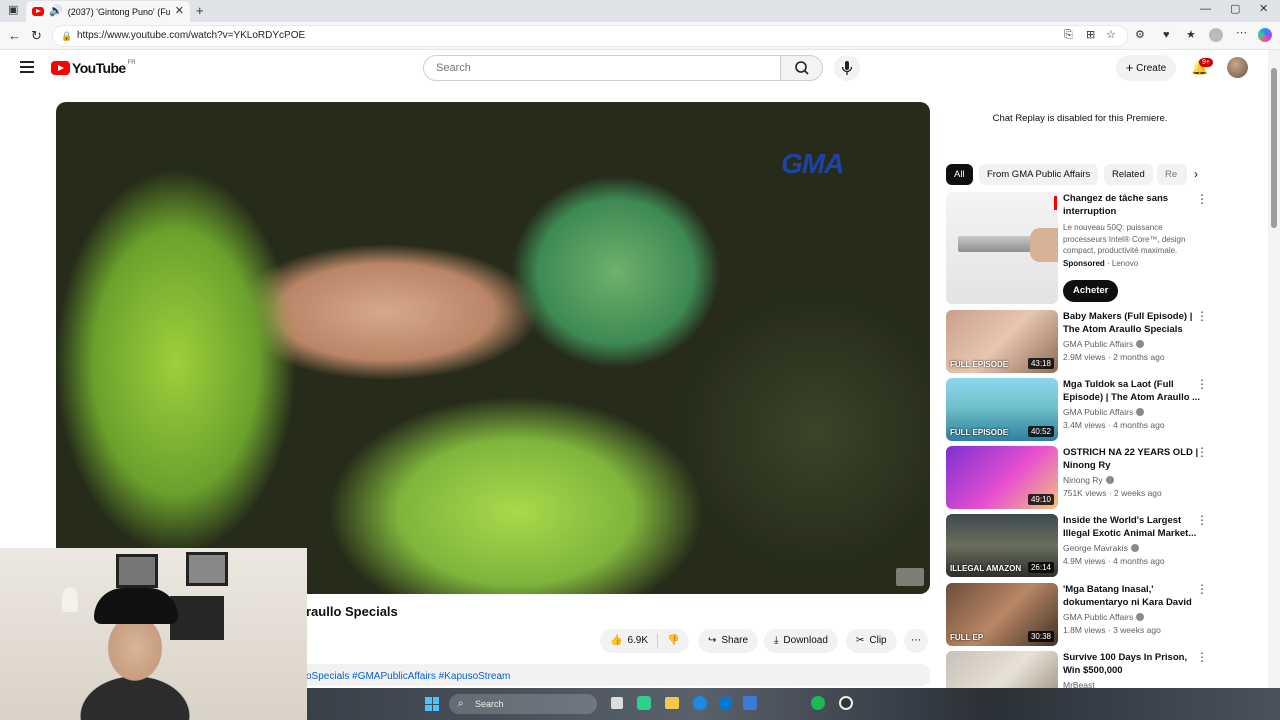  I want to click on youtube-header: YouTube FR Search + Create 🔔 9+, so click(634, 68).